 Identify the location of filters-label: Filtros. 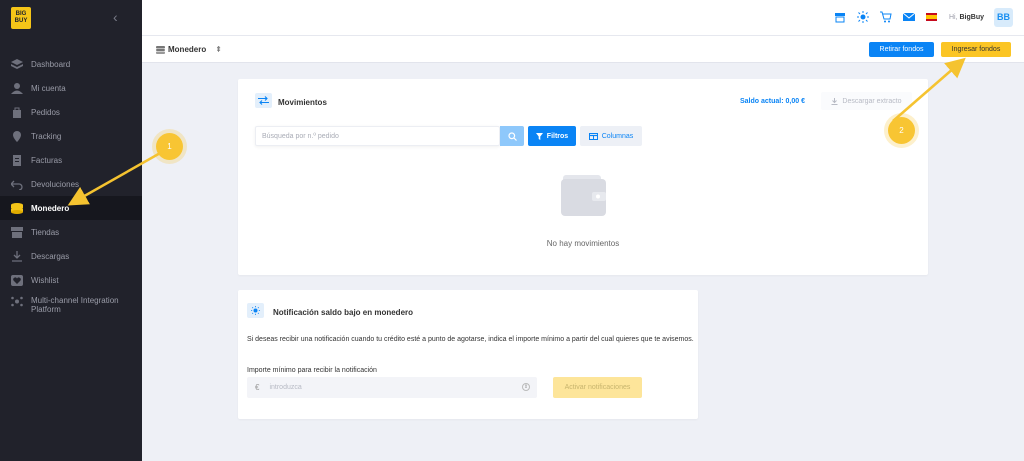
(557, 136).